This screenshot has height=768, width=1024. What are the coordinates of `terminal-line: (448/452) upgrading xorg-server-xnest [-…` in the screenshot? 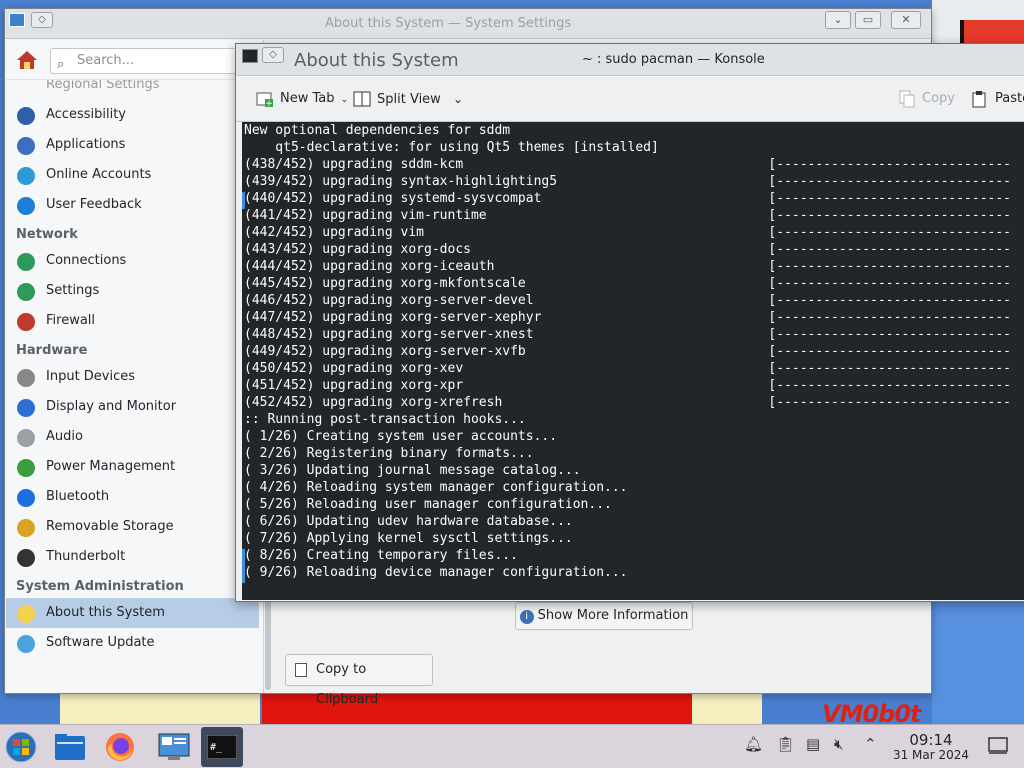 It's located at (628, 334).